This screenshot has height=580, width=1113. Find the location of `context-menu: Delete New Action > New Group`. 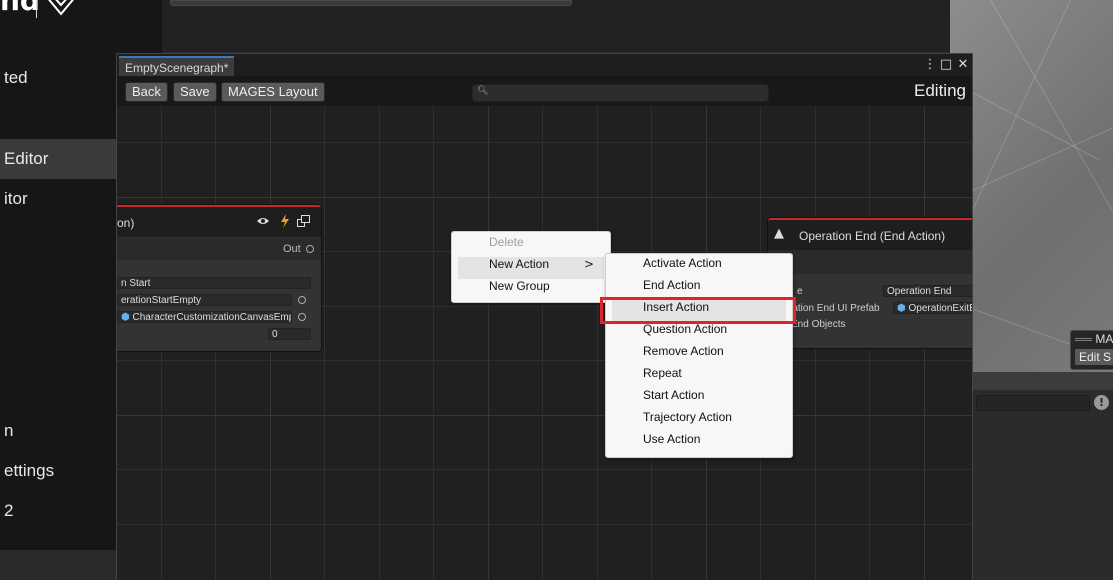

context-menu: Delete New Action > New Group is located at coordinates (531, 267).